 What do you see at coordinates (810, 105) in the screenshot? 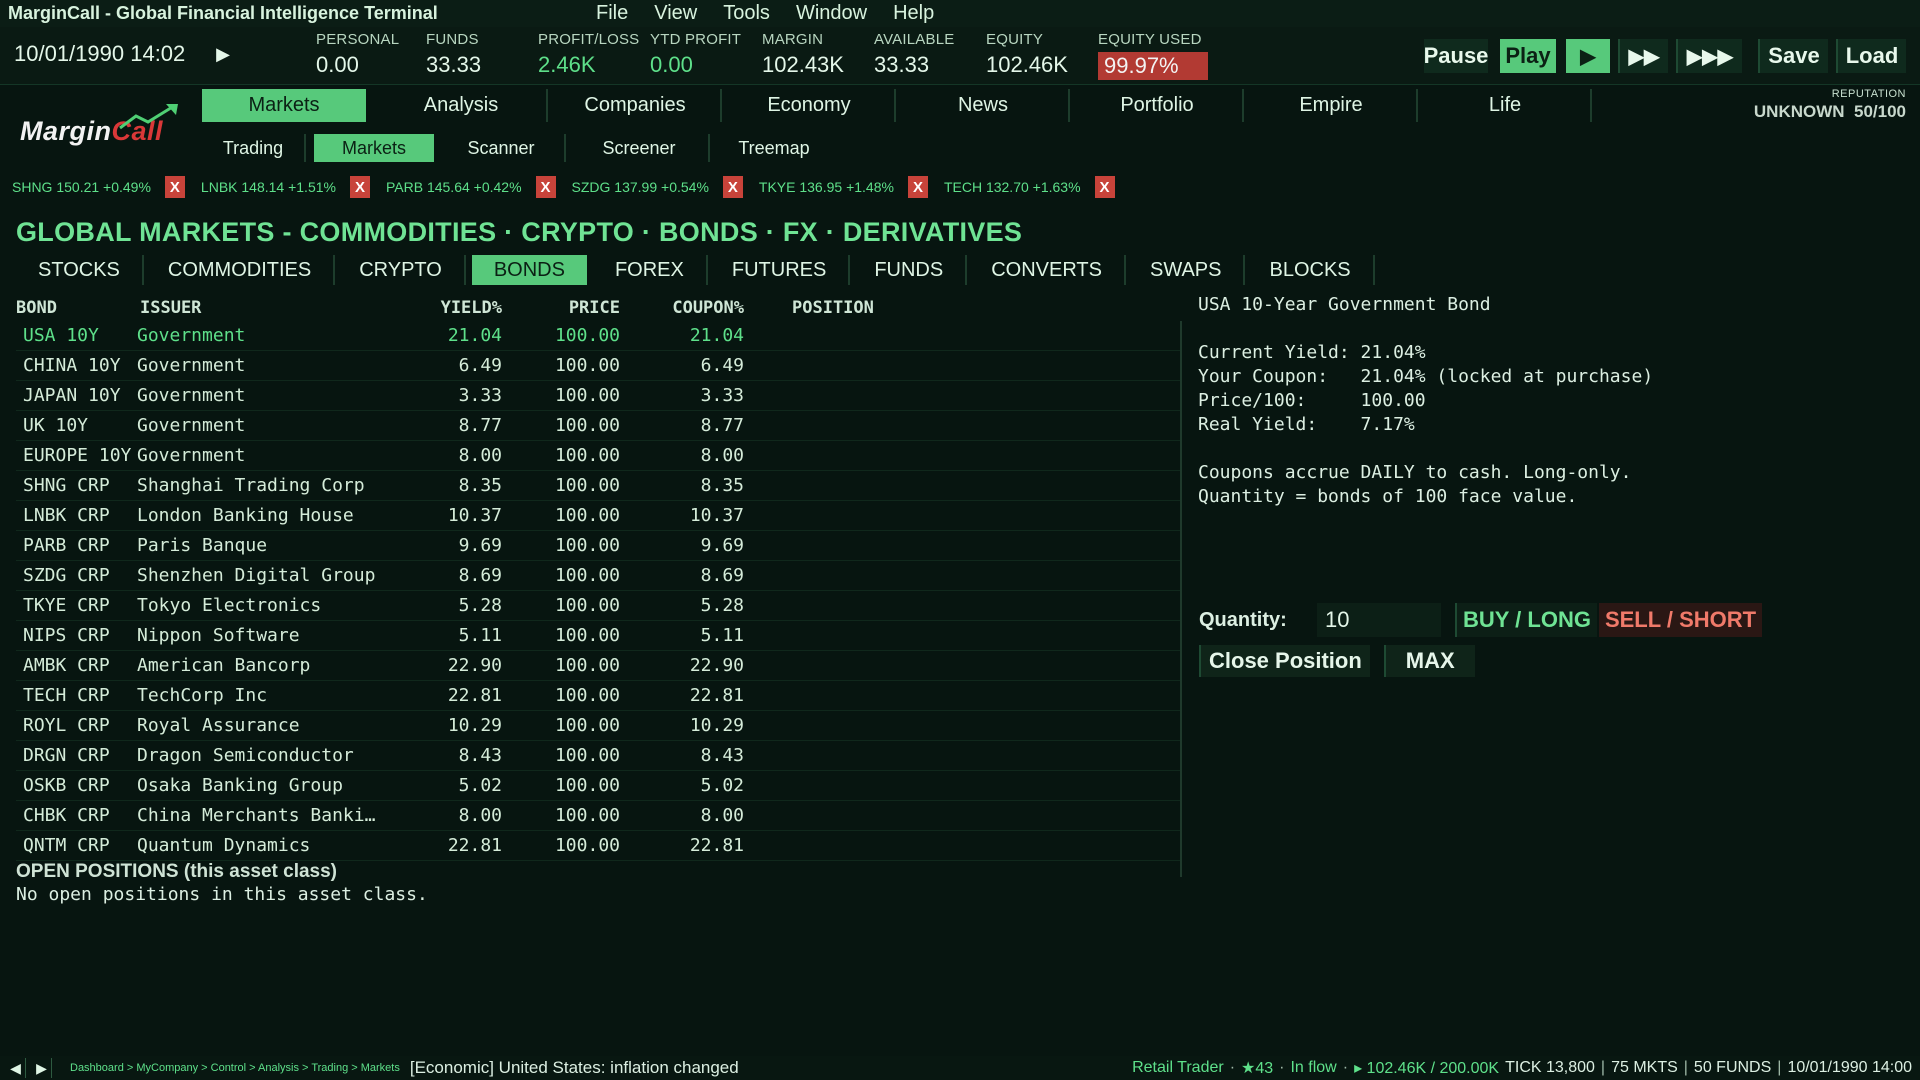
I see `tab-economy: Economy` at bounding box center [810, 105].